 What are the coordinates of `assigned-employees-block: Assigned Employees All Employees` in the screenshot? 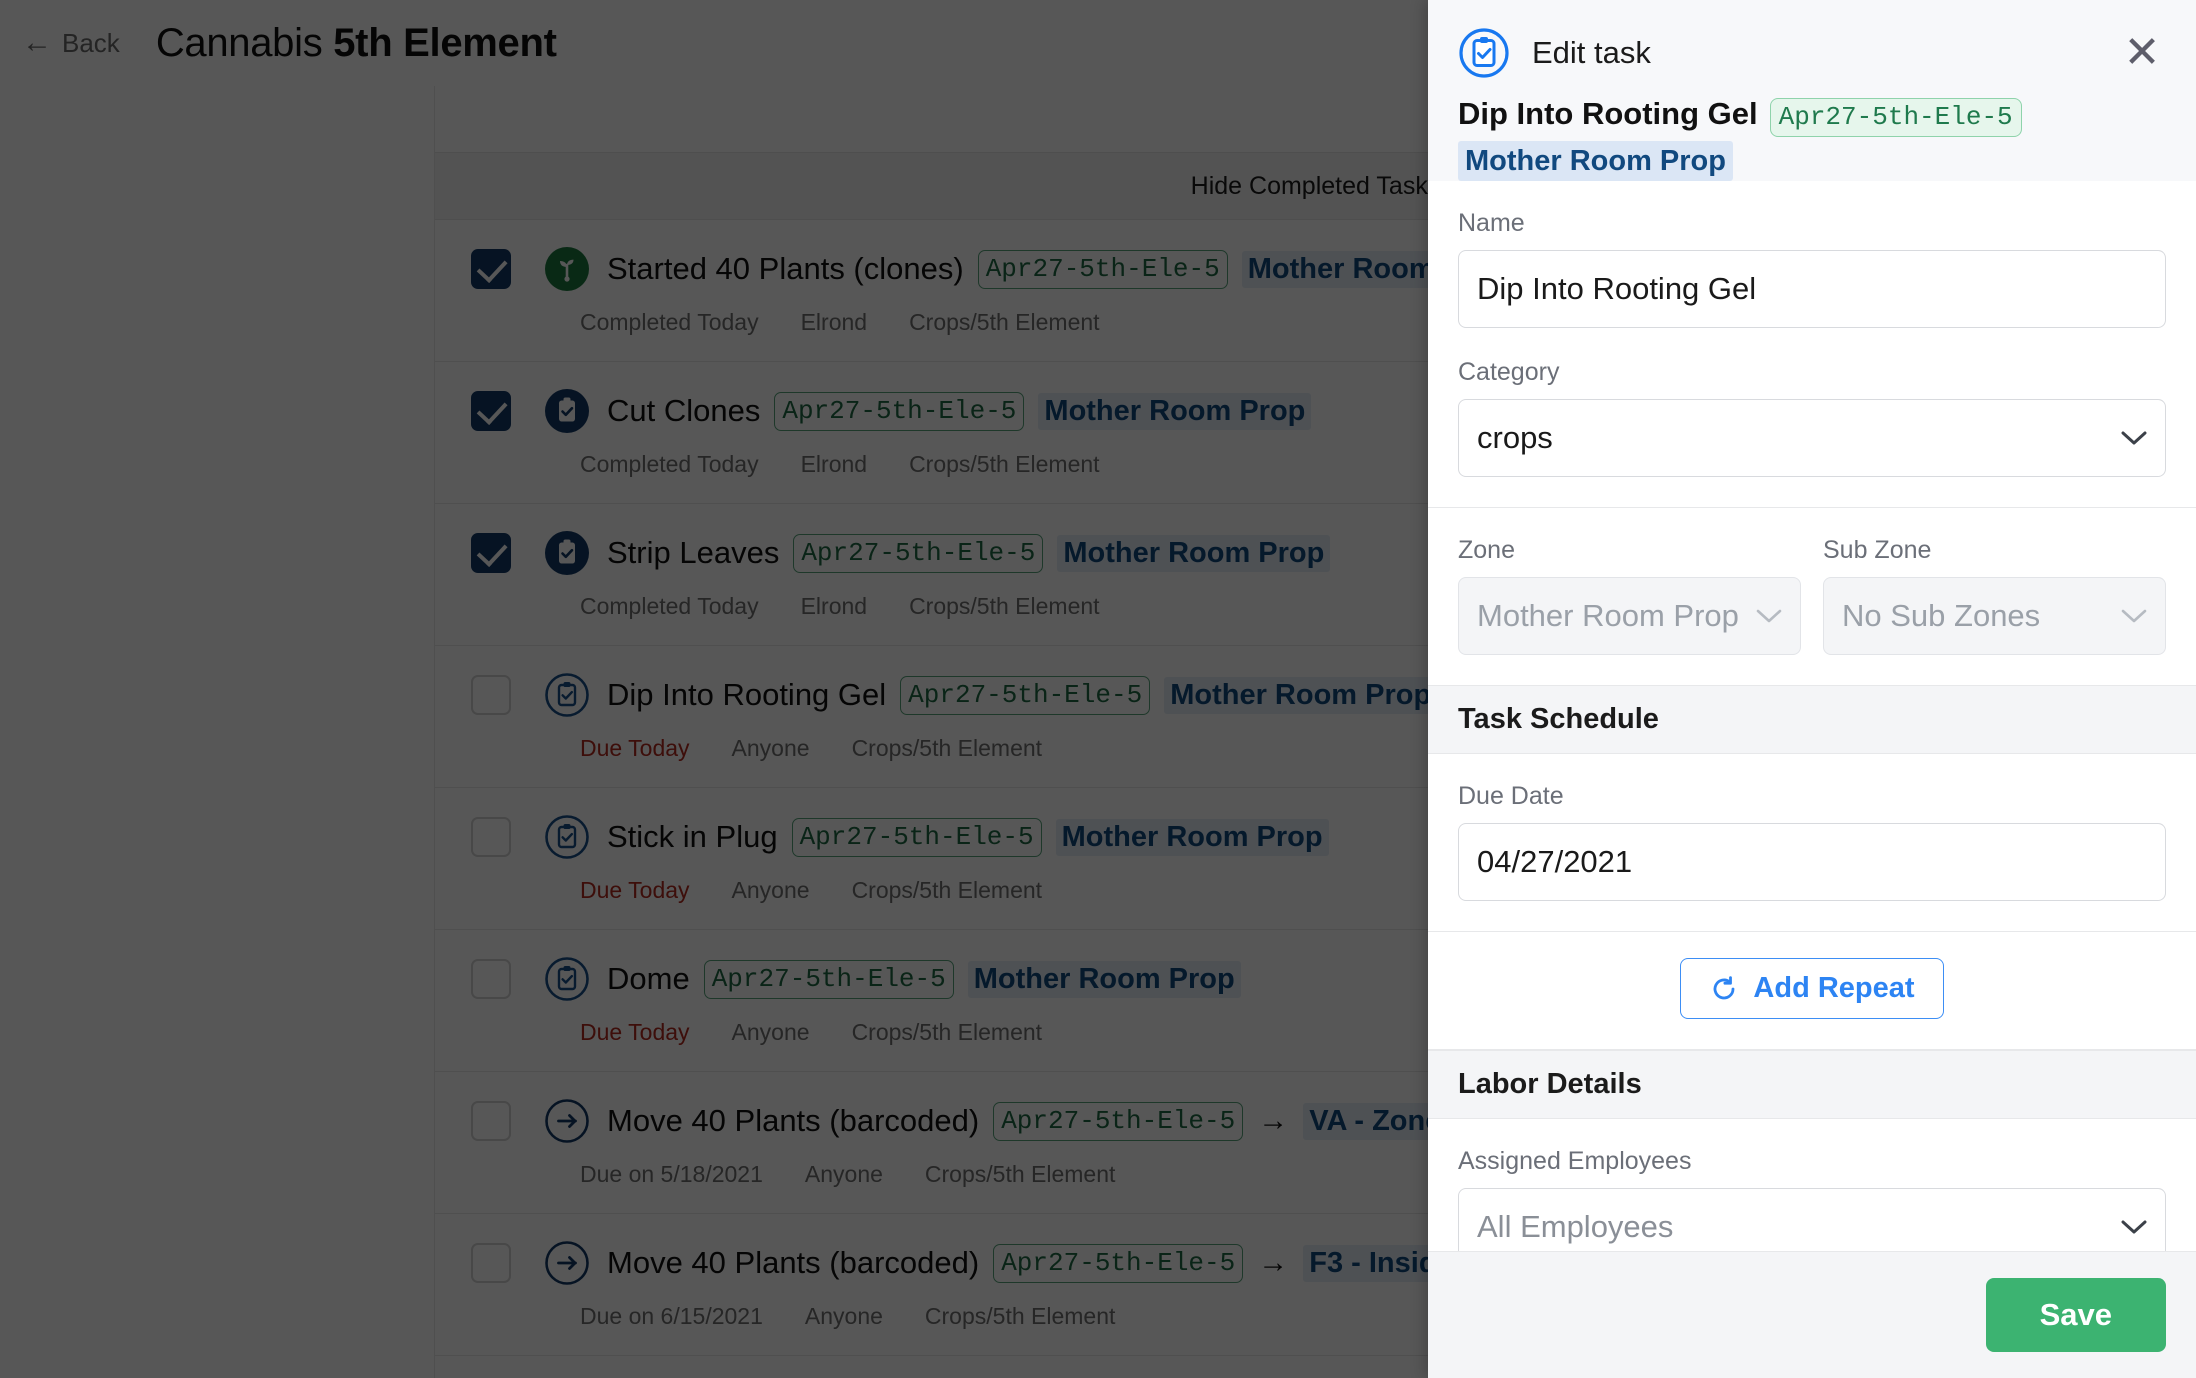 It's located at (1812, 1185).